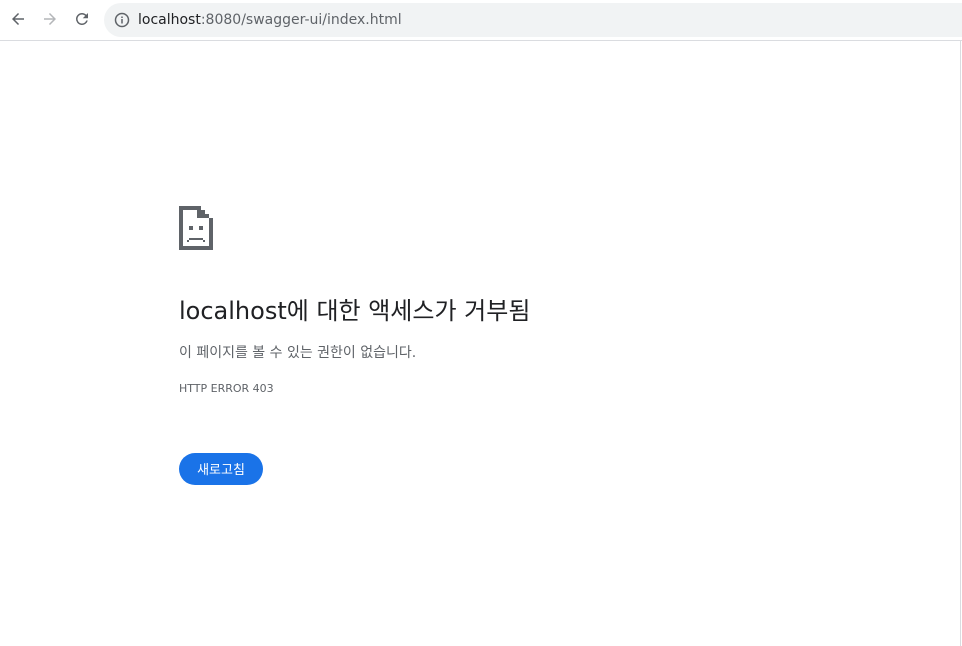  Describe the element at coordinates (196, 228) in the screenshot. I see `sad-document-icon` at that location.